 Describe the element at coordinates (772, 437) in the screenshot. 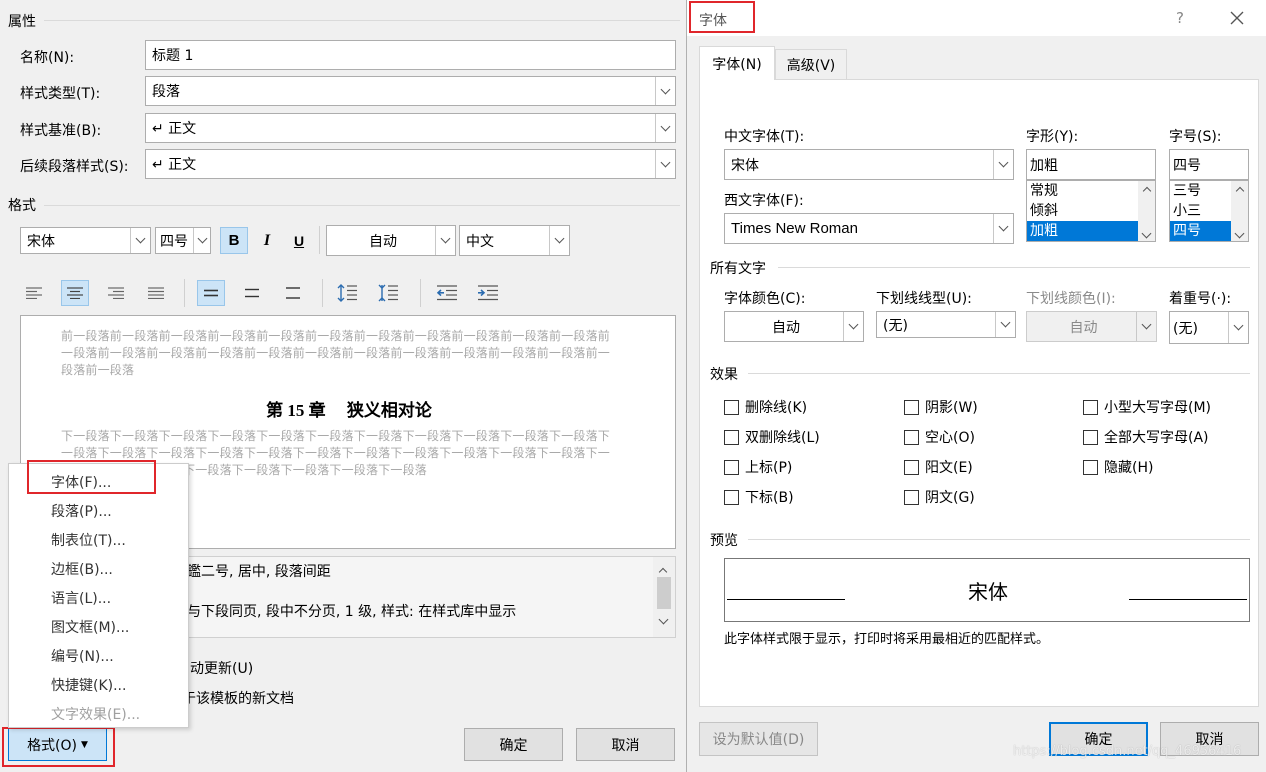

I see `double-strikethrough-checkbox: 双删除线(L)` at that location.